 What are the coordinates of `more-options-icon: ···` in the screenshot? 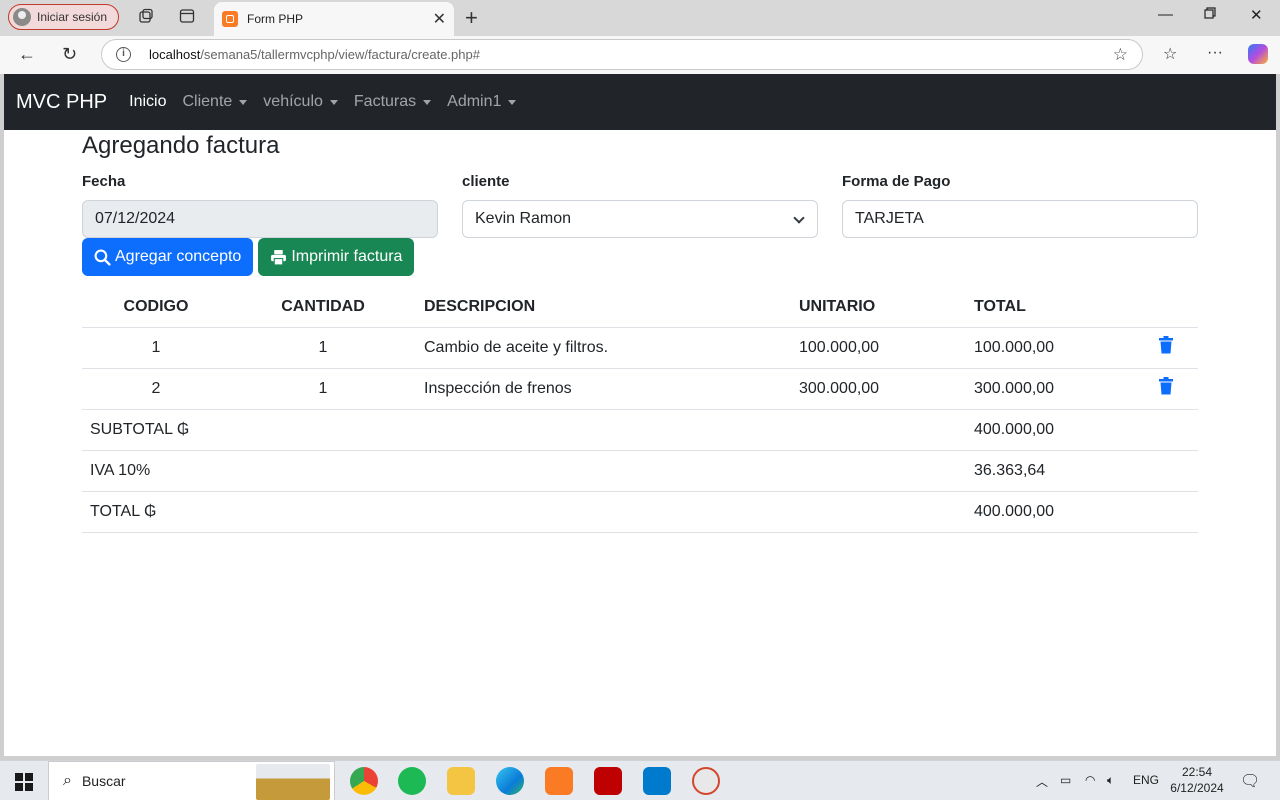 It's located at (1215, 53).